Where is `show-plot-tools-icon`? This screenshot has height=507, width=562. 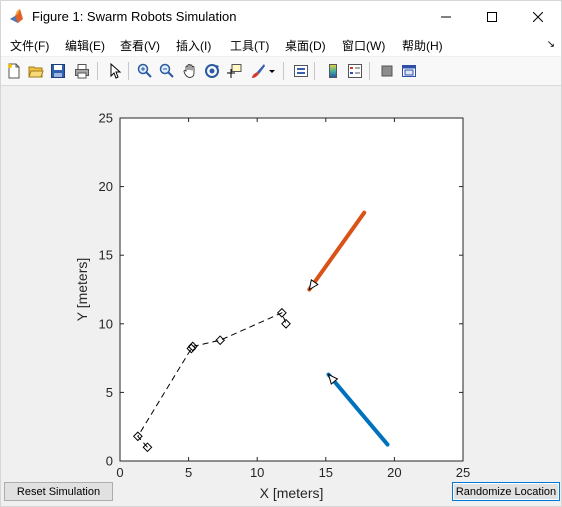 show-plot-tools-icon is located at coordinates (409, 71).